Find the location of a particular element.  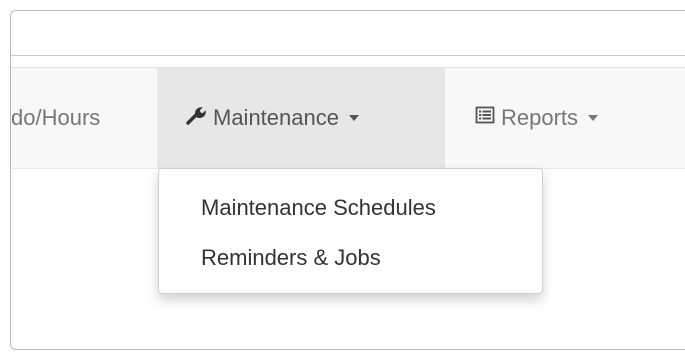

nav-item-odo-hours-label: do/Hours is located at coordinates (56, 117).